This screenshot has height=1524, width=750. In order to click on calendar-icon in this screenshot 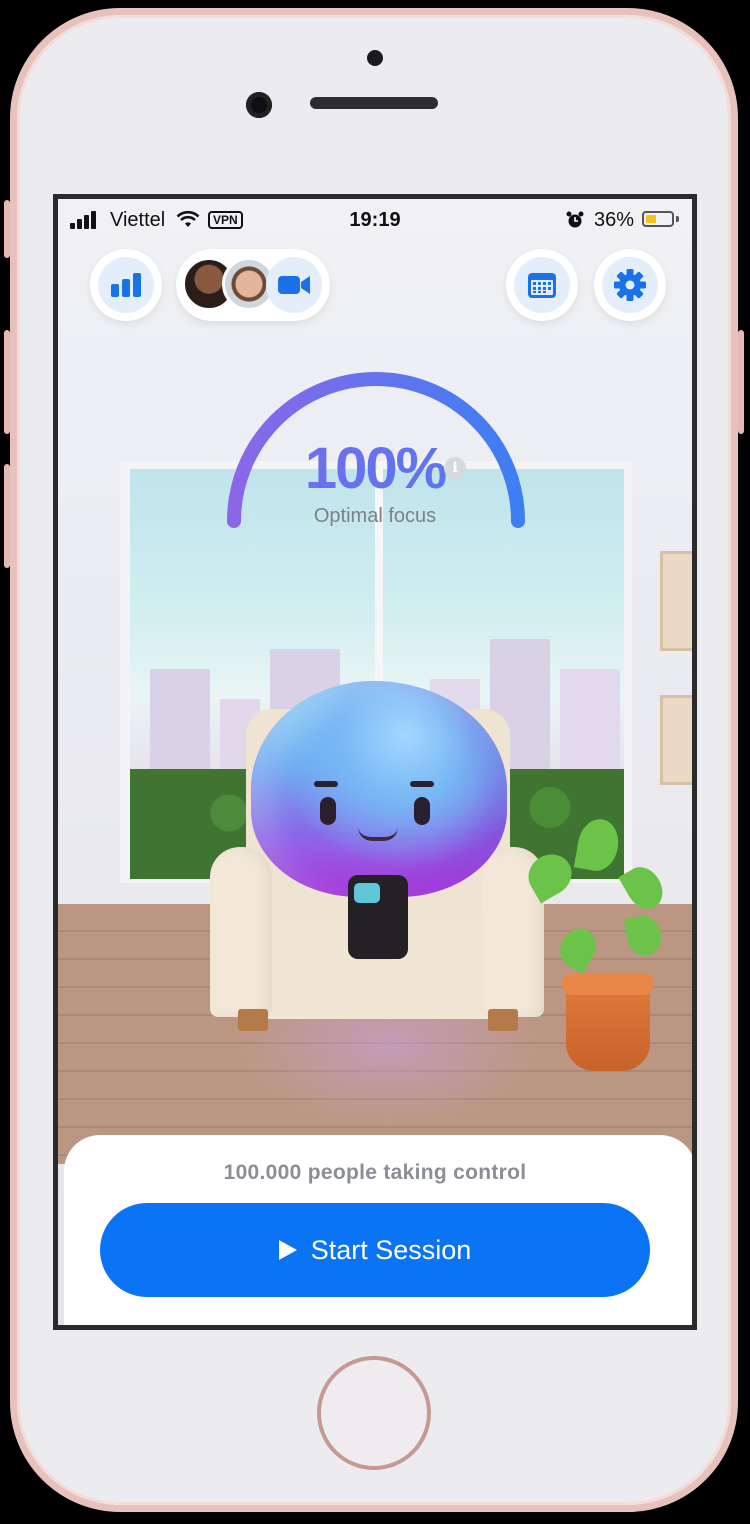, I will do `click(542, 285)`.